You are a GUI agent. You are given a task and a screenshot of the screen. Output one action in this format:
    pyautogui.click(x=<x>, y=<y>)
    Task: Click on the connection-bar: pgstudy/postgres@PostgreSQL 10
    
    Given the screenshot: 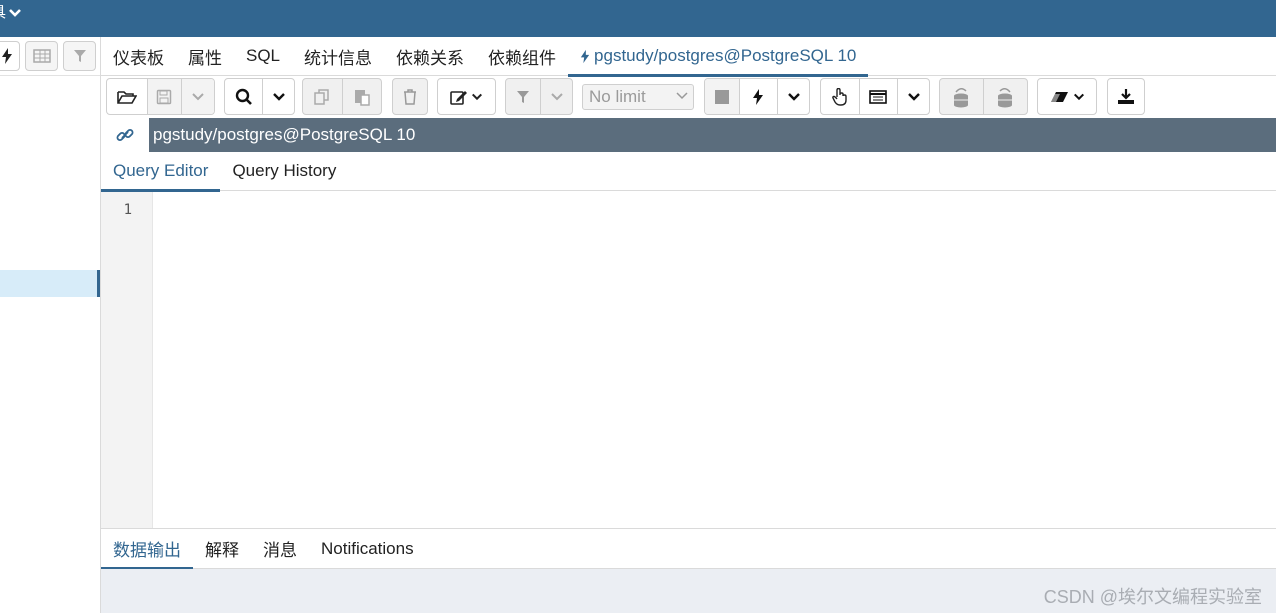 What is the action you would take?
    pyautogui.click(x=688, y=135)
    